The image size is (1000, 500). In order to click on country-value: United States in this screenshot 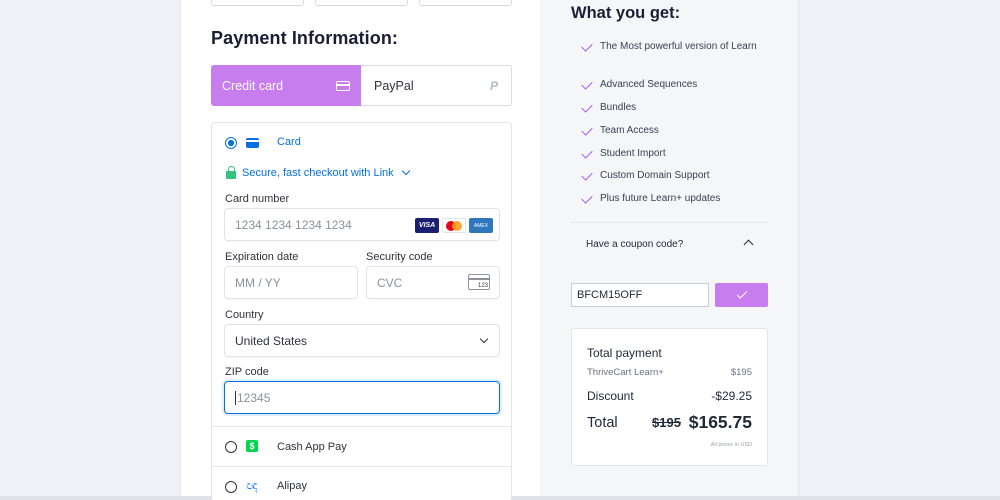, I will do `click(271, 340)`.